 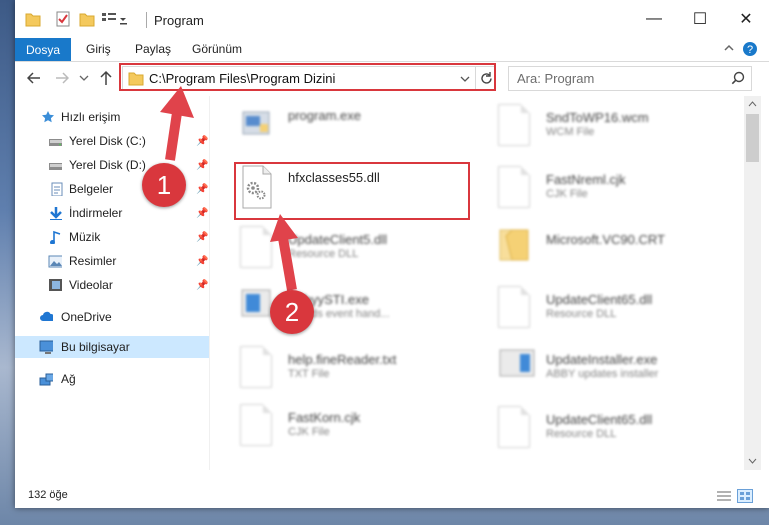 What do you see at coordinates (164, 185) in the screenshot?
I see `step-1-badge: 1` at bounding box center [164, 185].